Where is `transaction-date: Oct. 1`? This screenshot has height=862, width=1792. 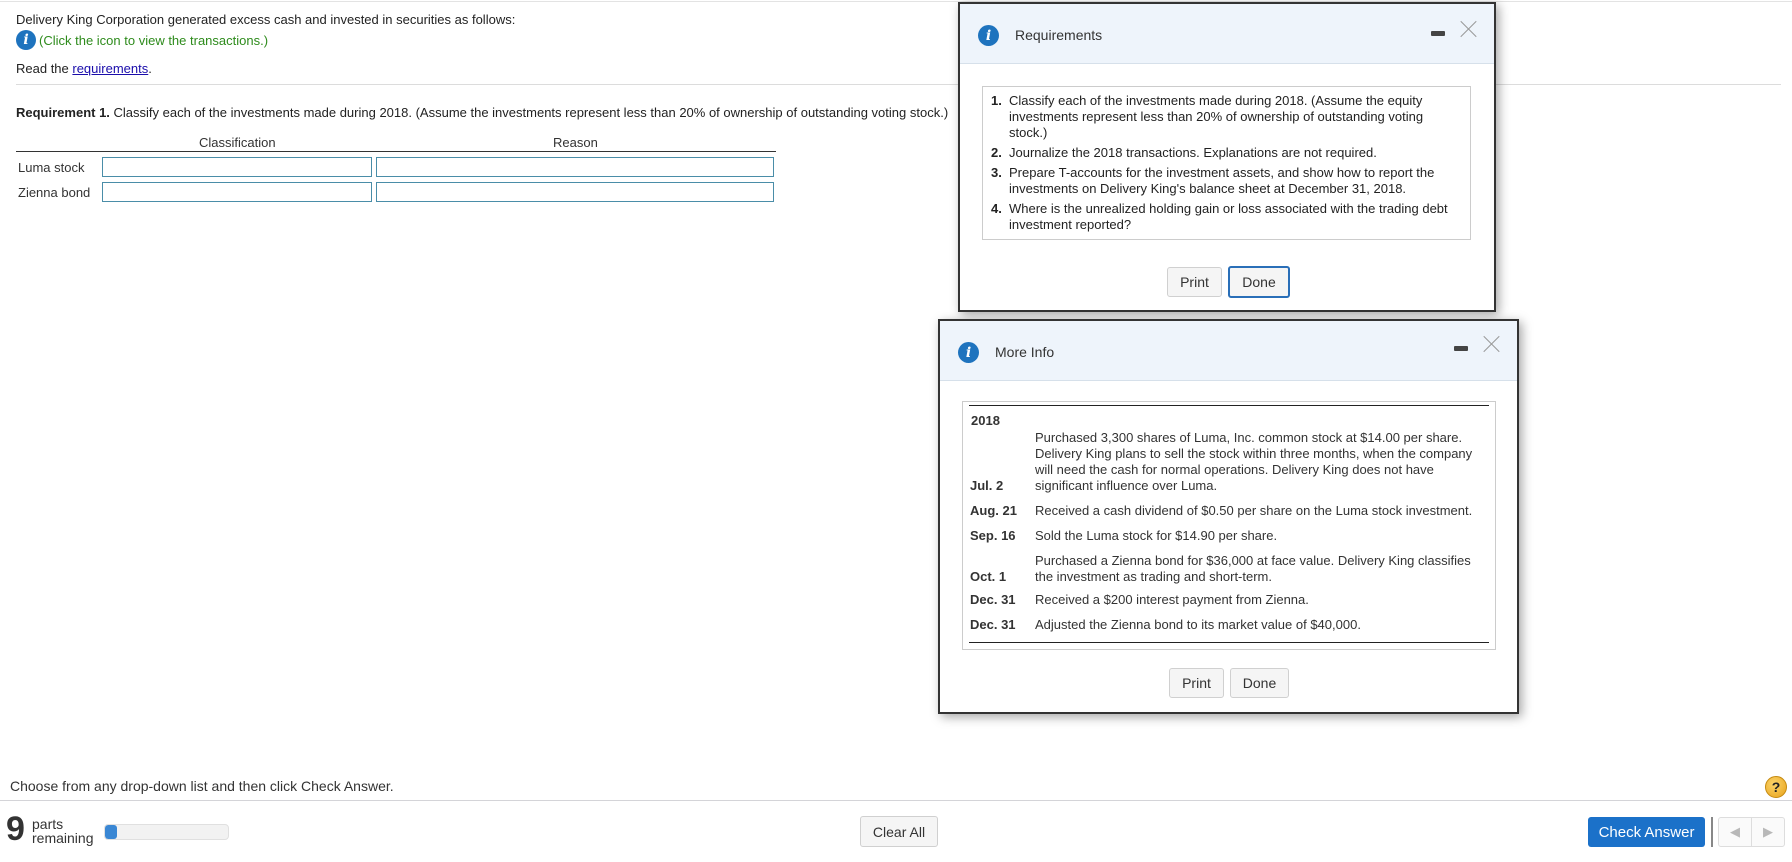
transaction-date: Oct. 1 is located at coordinates (988, 576).